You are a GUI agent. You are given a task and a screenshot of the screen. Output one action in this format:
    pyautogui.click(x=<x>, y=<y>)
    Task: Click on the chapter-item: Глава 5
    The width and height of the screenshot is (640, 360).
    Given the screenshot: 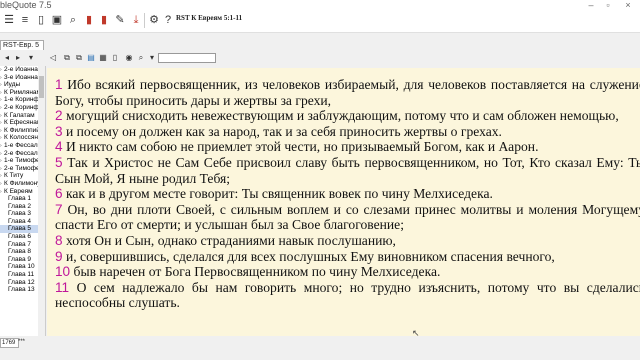 What is the action you would take?
    pyautogui.click(x=19, y=229)
    